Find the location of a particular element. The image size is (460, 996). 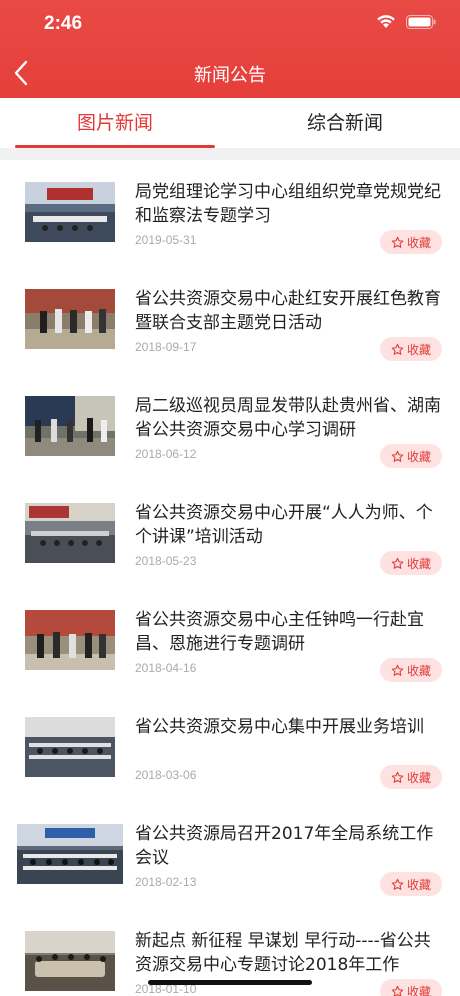

news-date: 2018-06-12 is located at coordinates (166, 454).